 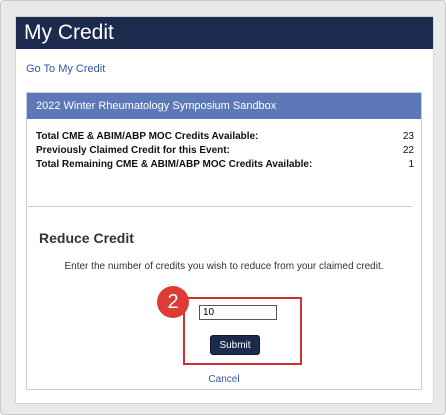 I want to click on step-number-badge: 2, so click(x=173, y=302).